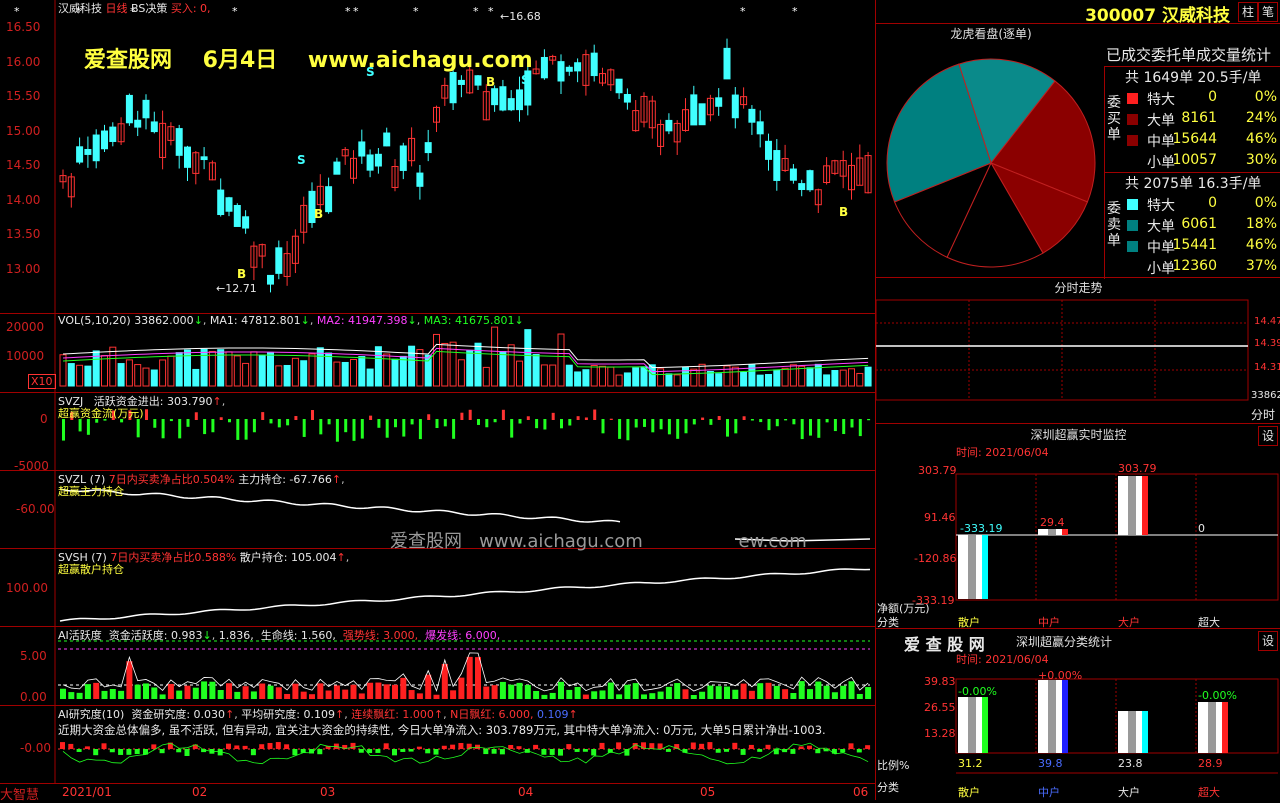 This screenshot has height=803, width=1280. Describe the element at coordinates (1157, 13) in the screenshot. I see `stock-title: 300007 汉威科技` at that location.